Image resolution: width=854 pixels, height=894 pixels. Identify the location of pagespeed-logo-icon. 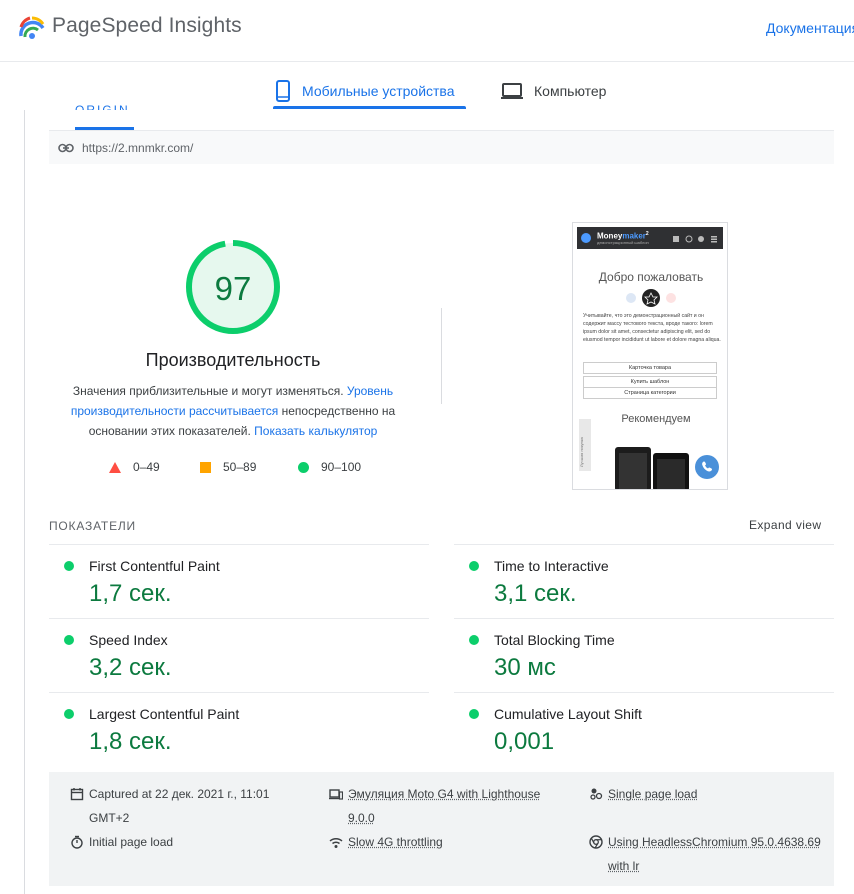
(32, 28).